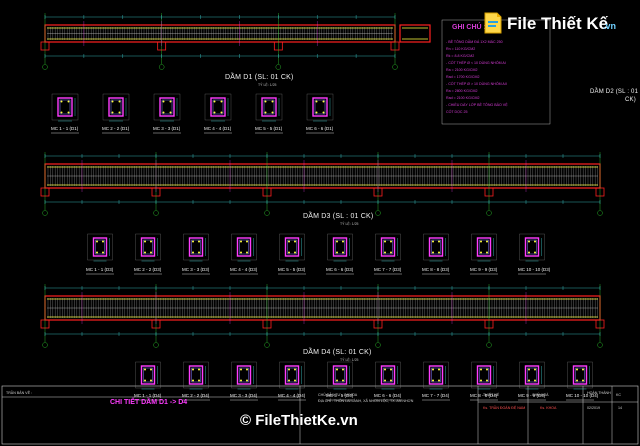  I want to click on d3-section-9-bar, so click(487, 241).